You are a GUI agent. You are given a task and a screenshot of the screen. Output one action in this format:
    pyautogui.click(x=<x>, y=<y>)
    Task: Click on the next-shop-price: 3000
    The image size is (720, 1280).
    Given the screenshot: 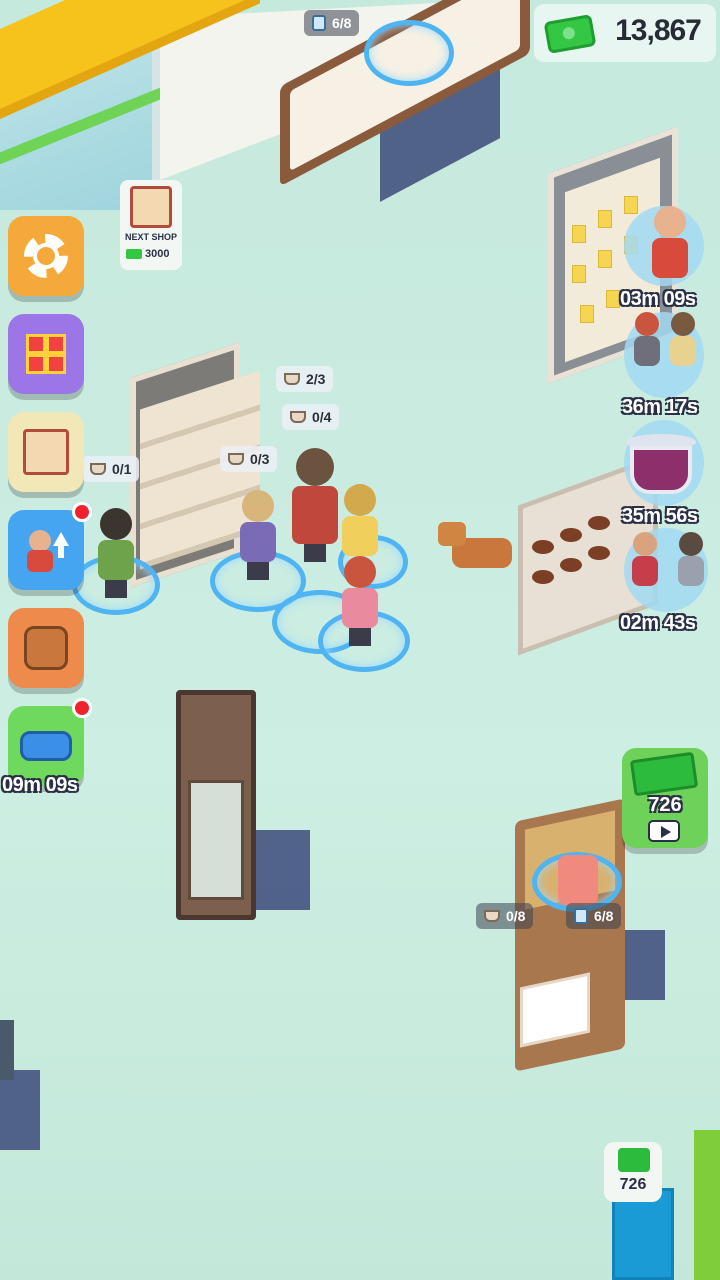 What is the action you would take?
    pyautogui.click(x=154, y=254)
    